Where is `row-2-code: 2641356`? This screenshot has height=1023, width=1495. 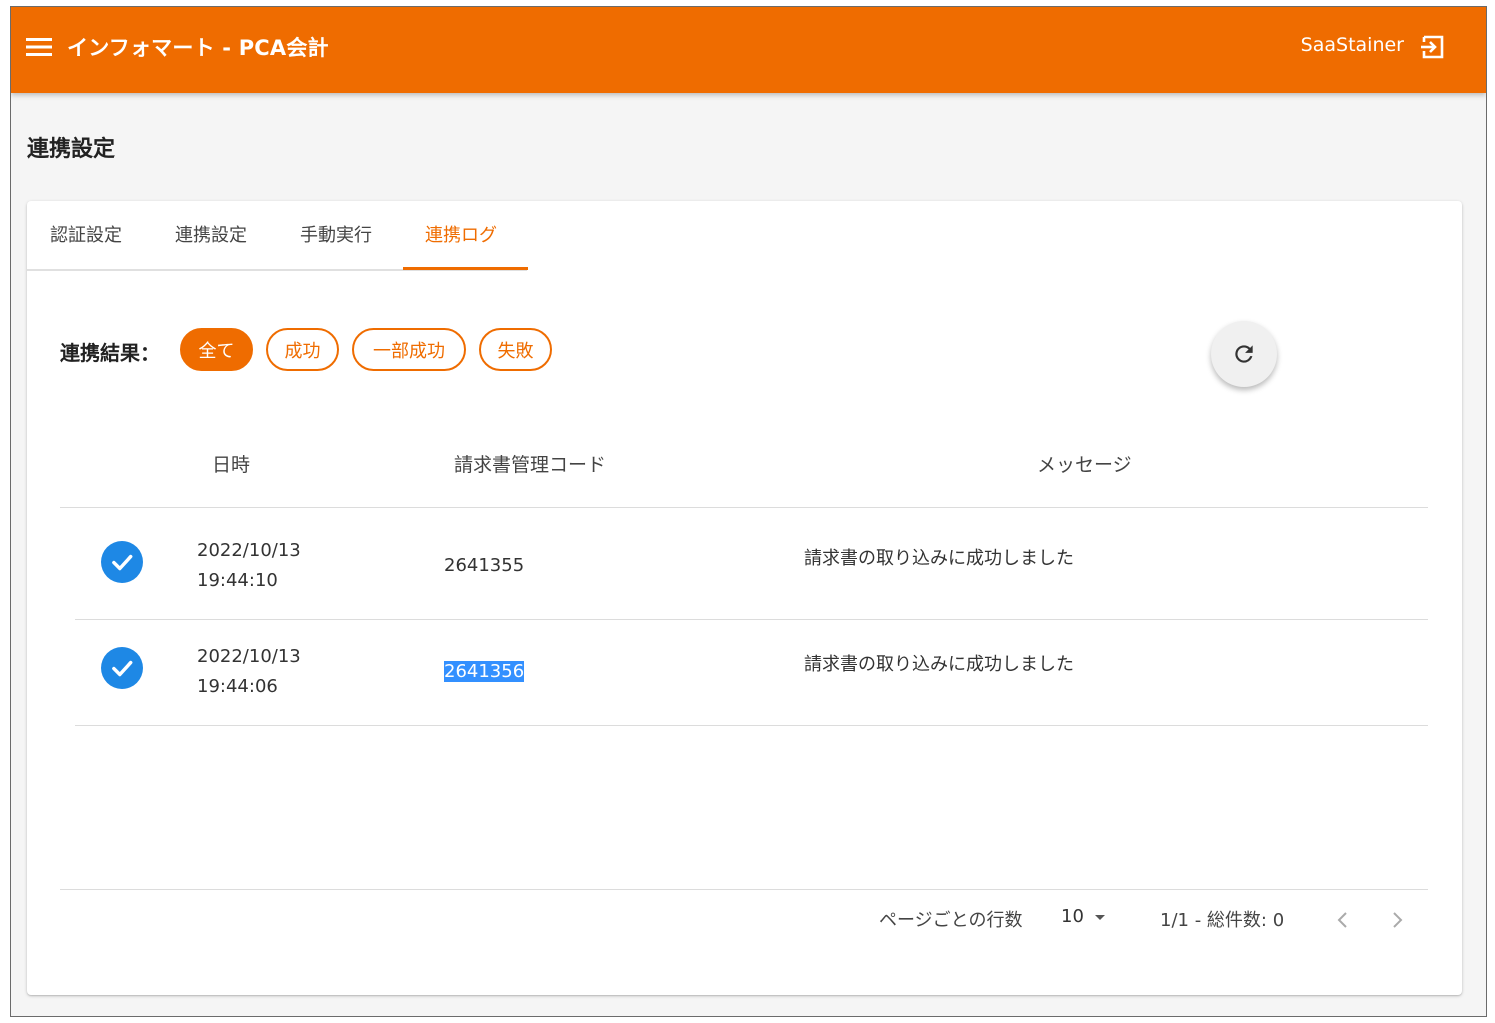
row-2-code: 2641356 is located at coordinates (484, 671).